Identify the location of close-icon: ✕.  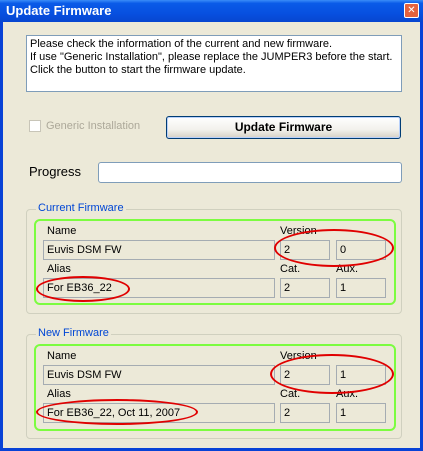
(411, 10).